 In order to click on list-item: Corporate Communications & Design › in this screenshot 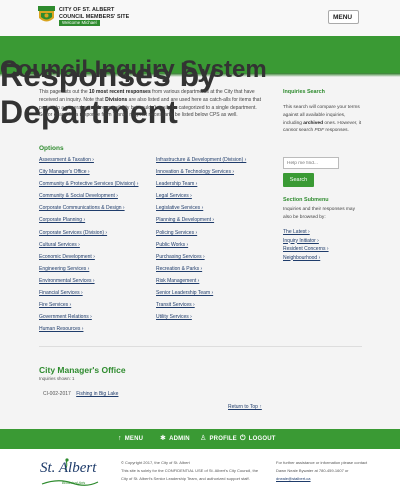, I will do `click(88, 211)`.